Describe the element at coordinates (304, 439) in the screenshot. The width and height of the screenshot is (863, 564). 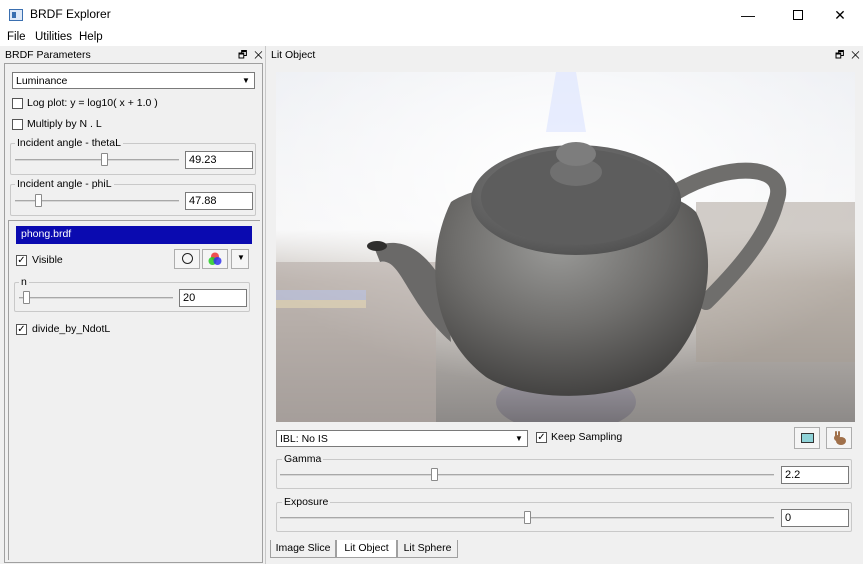
I see `ibl-select-value: IBL: No IS` at that location.